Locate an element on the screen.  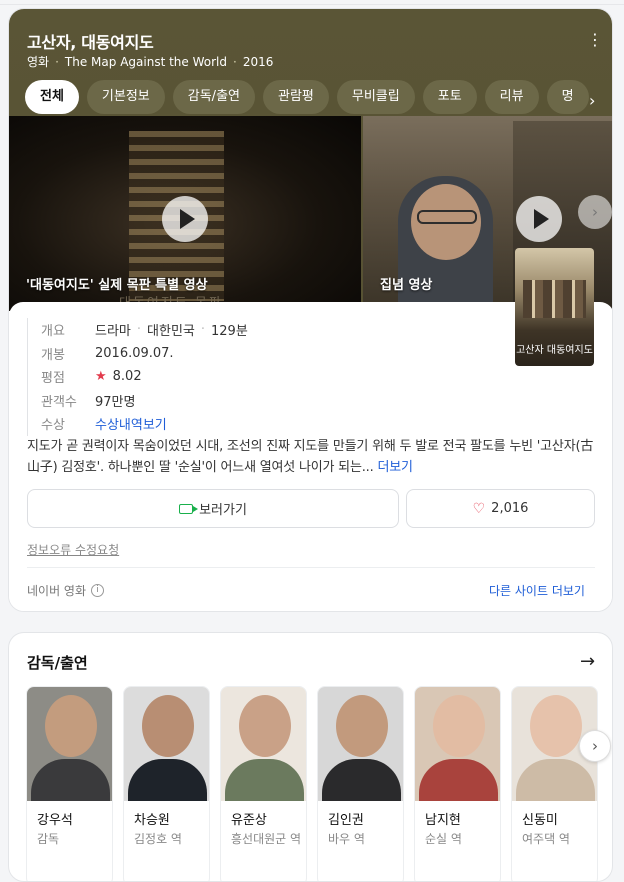
tab-reviews: 리뷰 is located at coordinates (511, 97).